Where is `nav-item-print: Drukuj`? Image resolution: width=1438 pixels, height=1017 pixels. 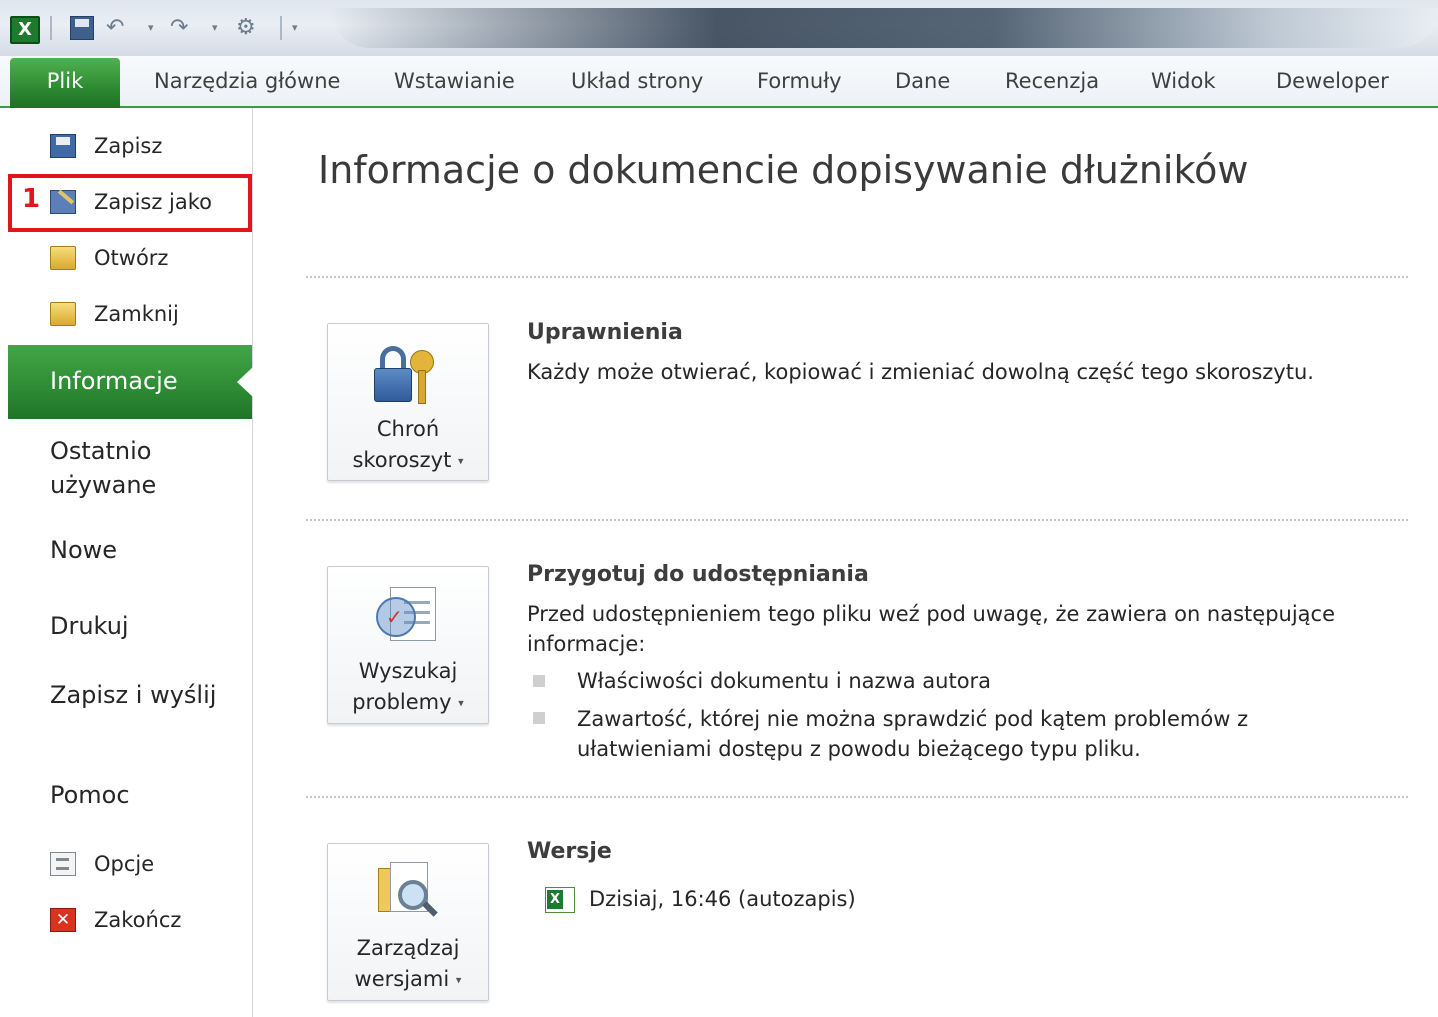 nav-item-print: Drukuj is located at coordinates (145, 626).